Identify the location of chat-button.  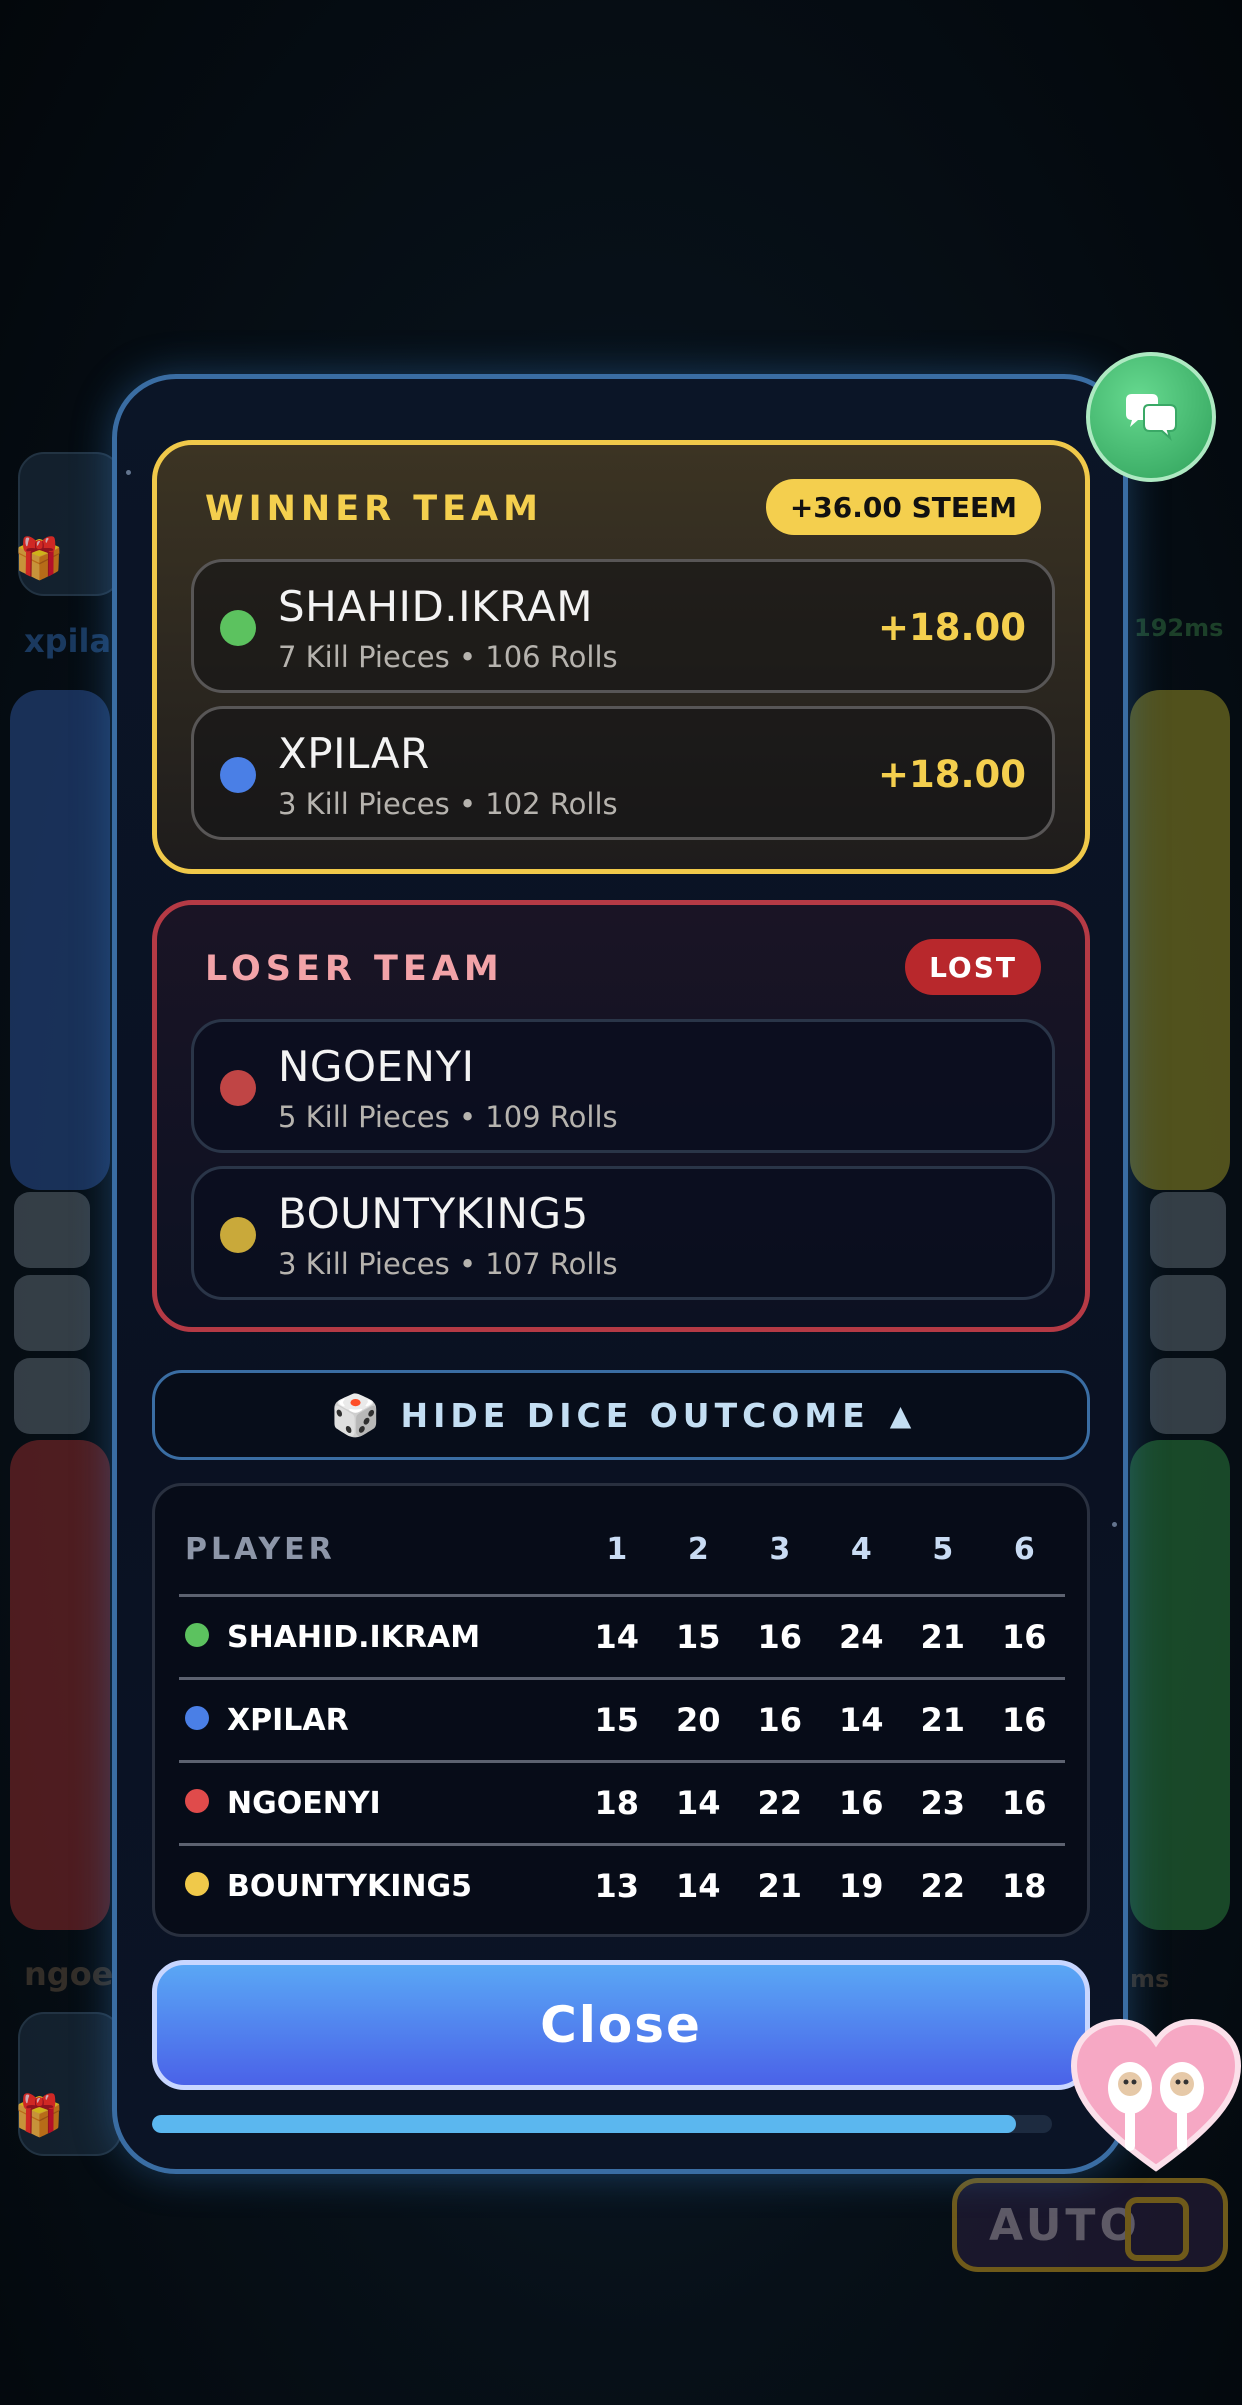
(1151, 417).